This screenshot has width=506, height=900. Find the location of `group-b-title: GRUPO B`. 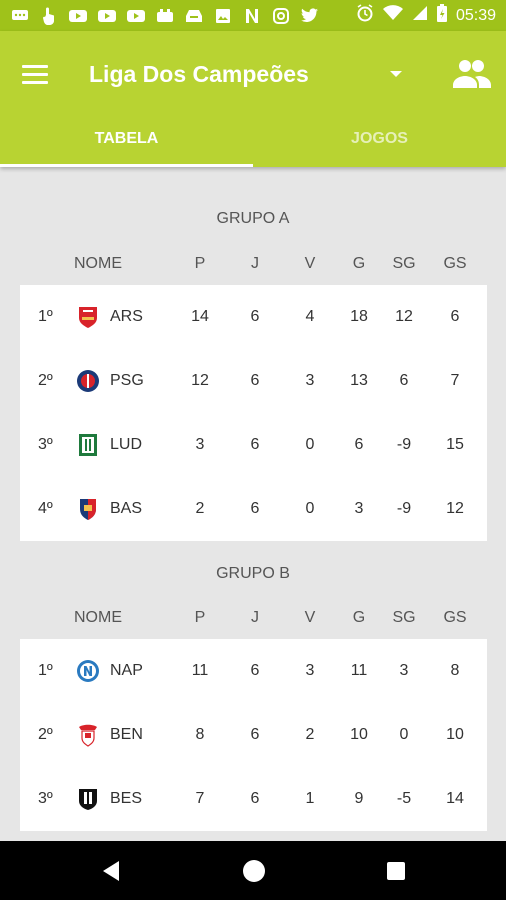

group-b-title: GRUPO B is located at coordinates (253, 573).